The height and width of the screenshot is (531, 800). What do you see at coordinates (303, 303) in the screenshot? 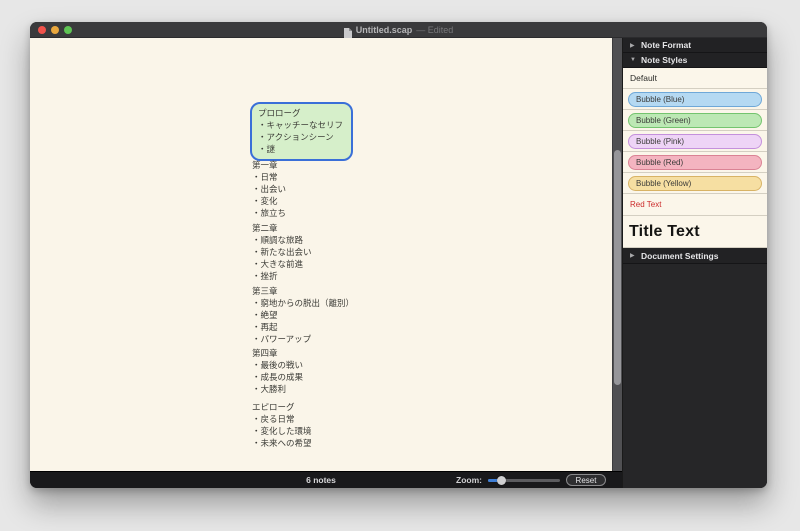
I see `note-line: ・窮地からの脱出（離別）` at bounding box center [303, 303].